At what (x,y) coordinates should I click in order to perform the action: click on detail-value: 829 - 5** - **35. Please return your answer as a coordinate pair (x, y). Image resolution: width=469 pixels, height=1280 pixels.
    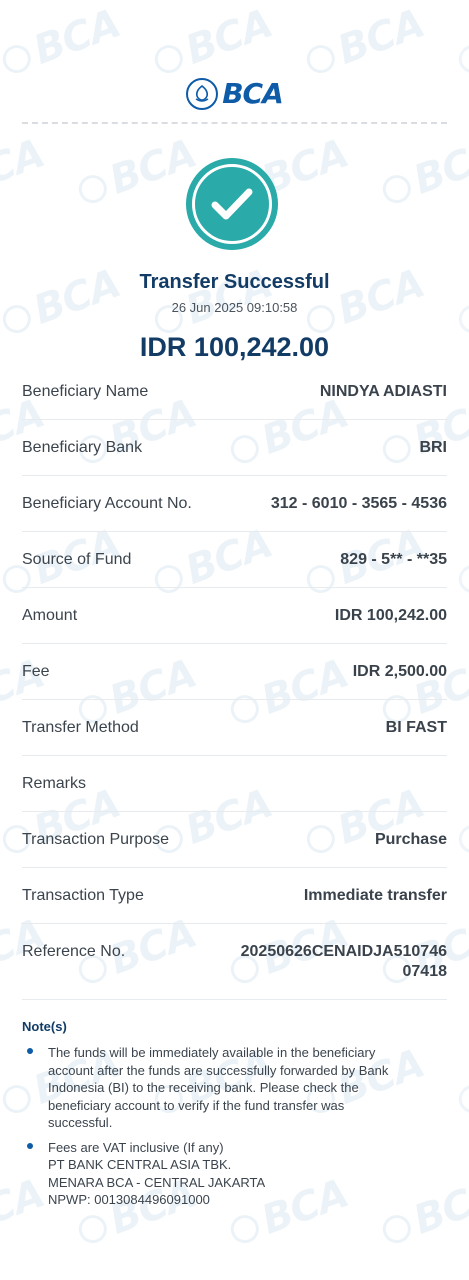
    Looking at the image, I should click on (393, 559).